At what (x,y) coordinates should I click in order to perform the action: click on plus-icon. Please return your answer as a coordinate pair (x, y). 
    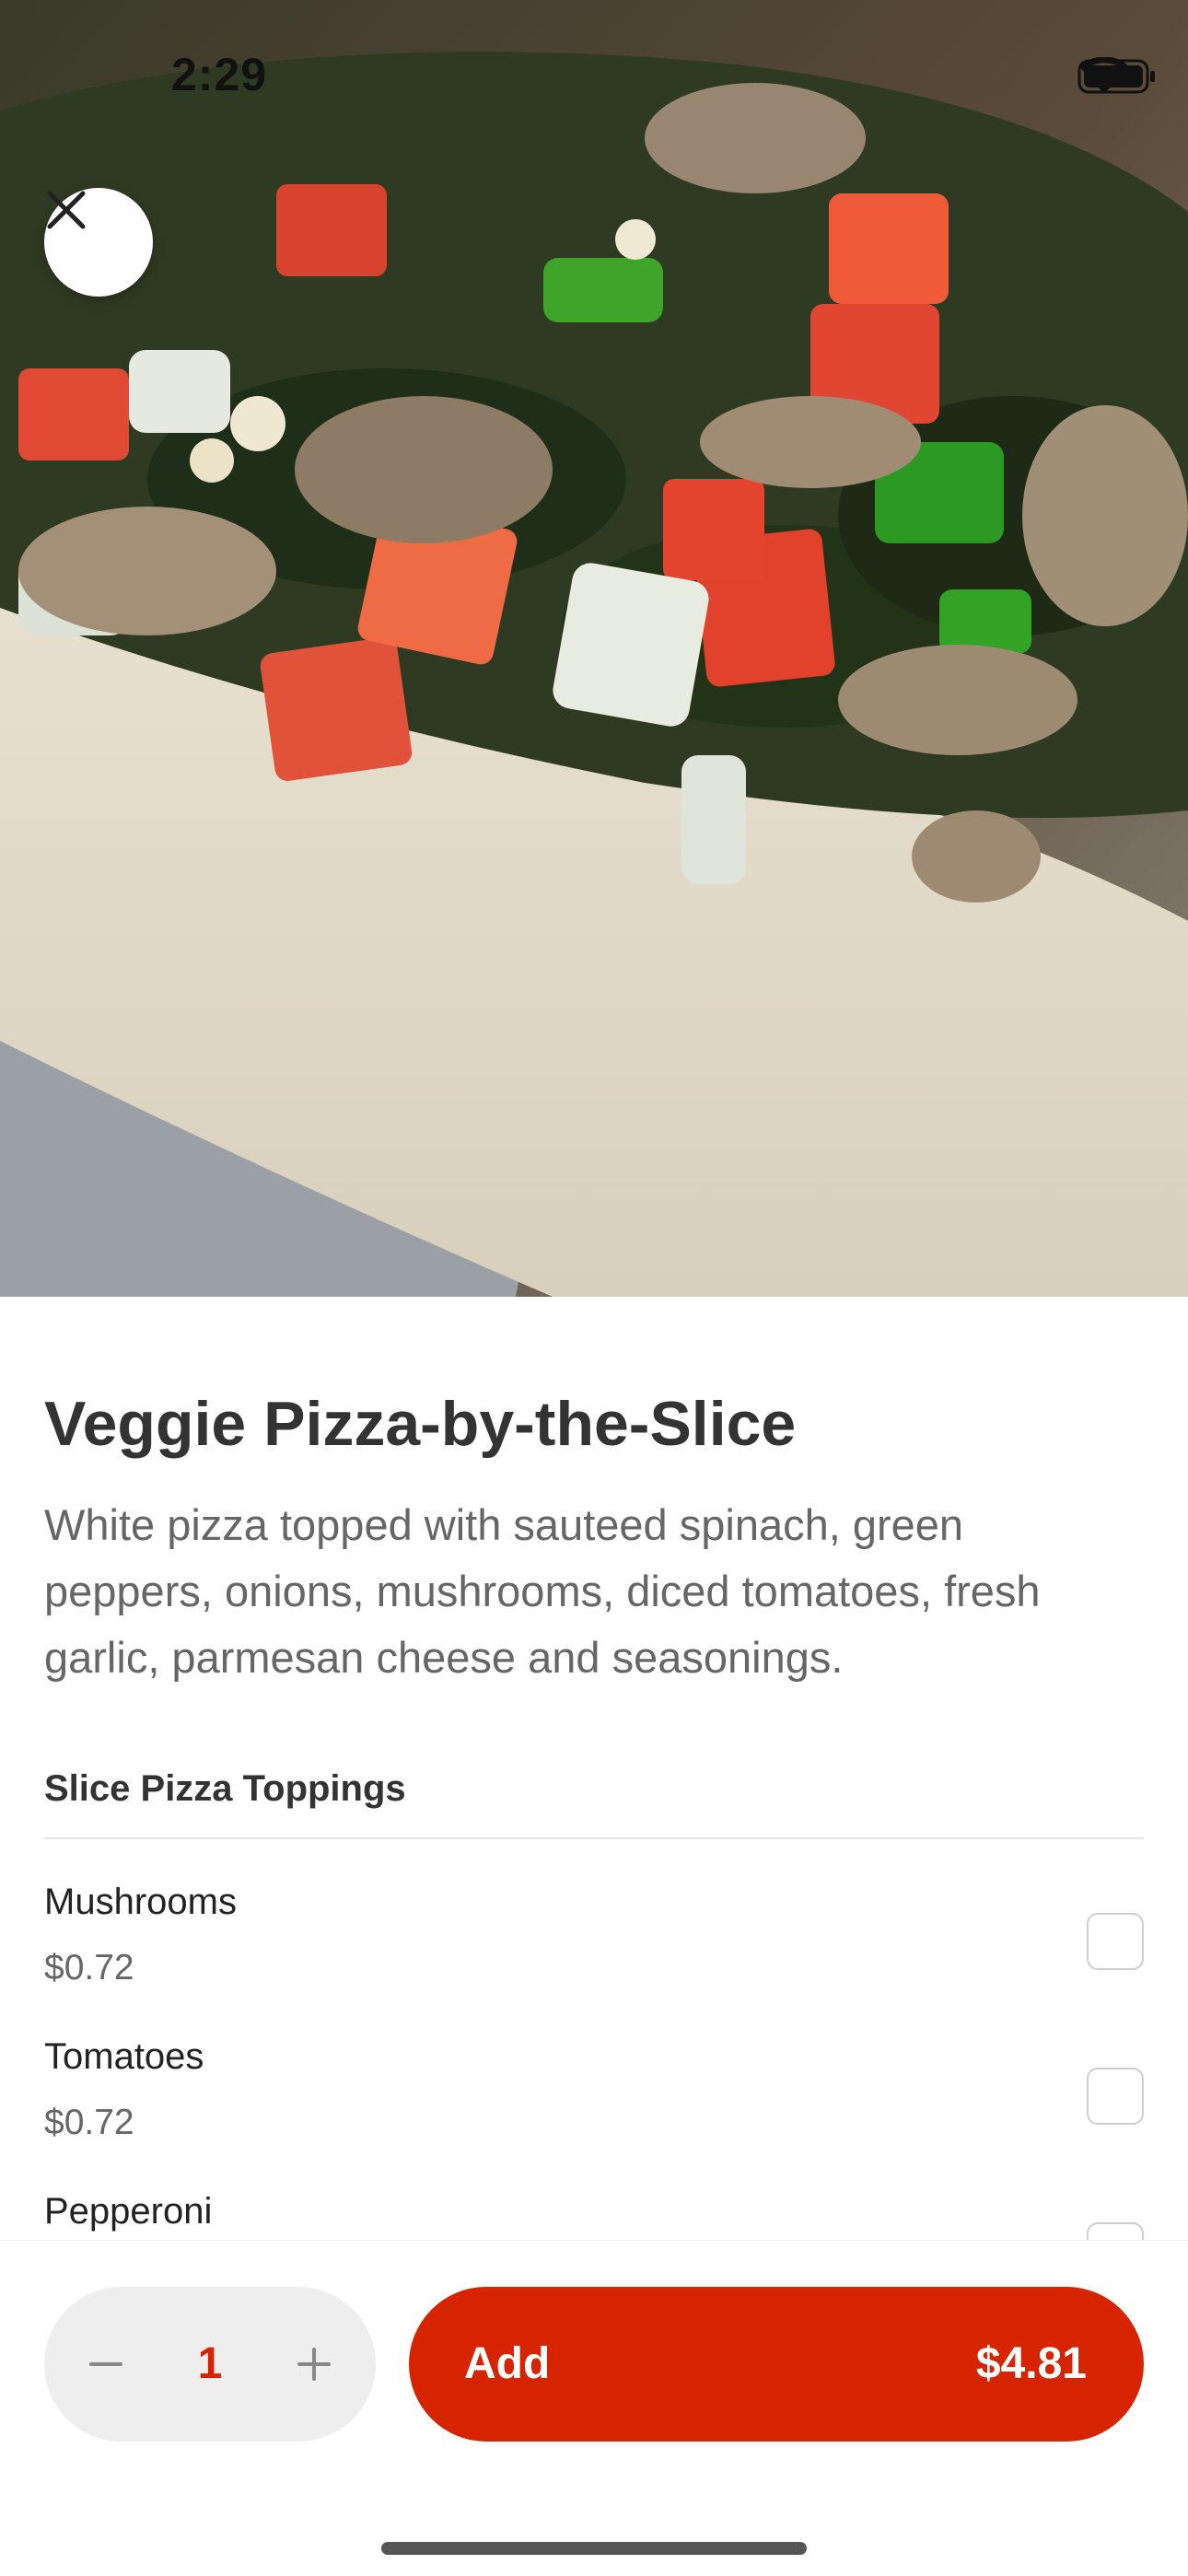
    Looking at the image, I should click on (314, 2364).